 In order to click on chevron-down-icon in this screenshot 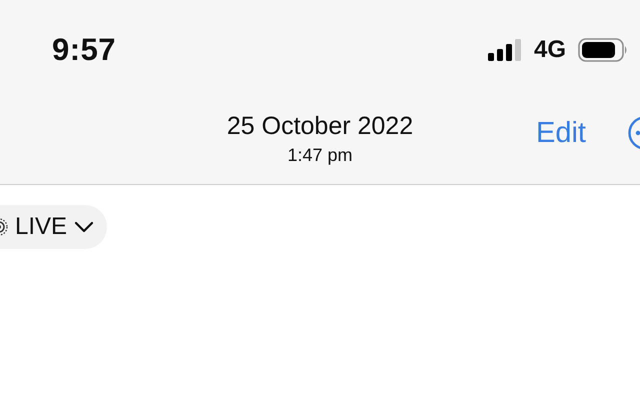, I will do `click(84, 227)`.